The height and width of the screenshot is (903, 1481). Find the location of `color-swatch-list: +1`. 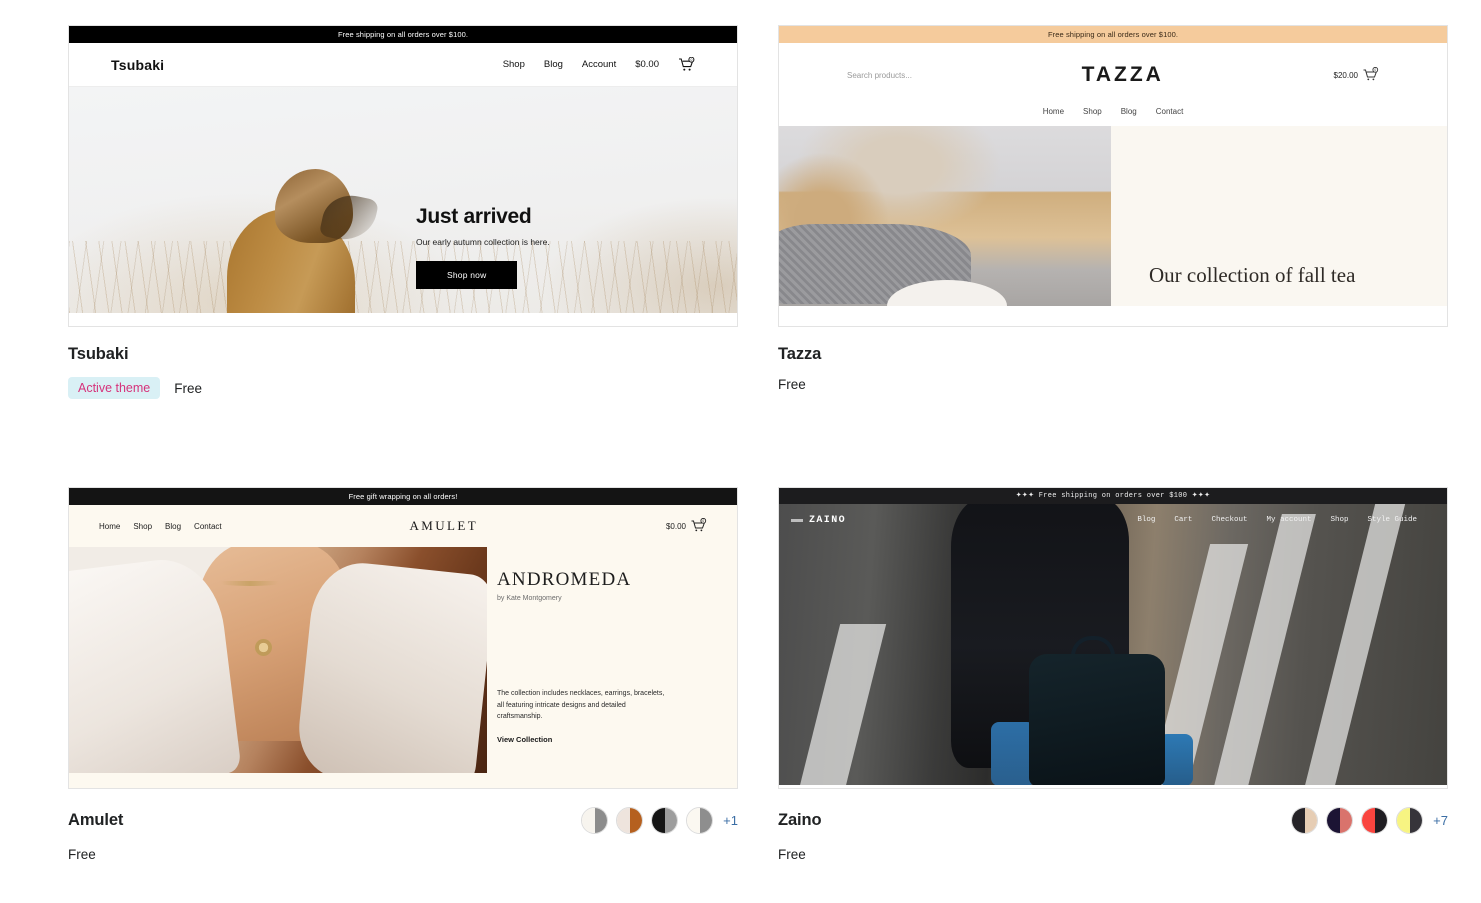

color-swatch-list: +1 is located at coordinates (659, 820).